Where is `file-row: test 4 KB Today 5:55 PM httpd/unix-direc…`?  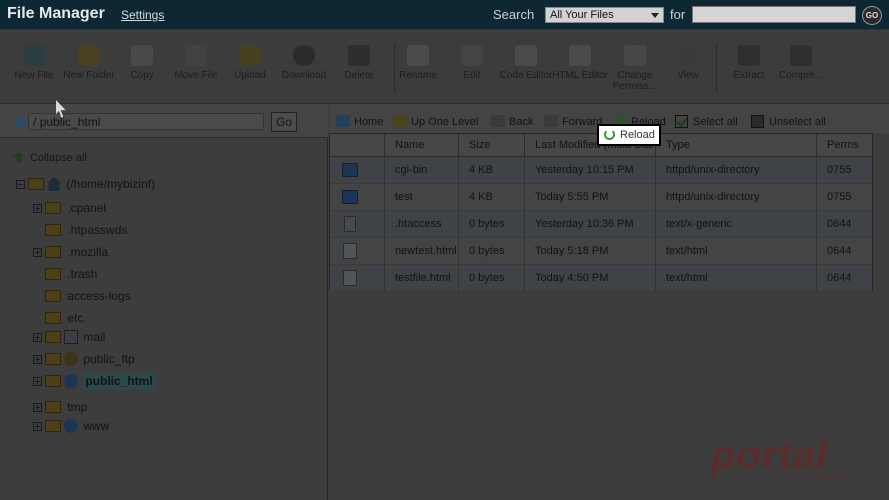 file-row: test 4 KB Today 5:55 PM httpd/unix-direc… is located at coordinates (601, 197).